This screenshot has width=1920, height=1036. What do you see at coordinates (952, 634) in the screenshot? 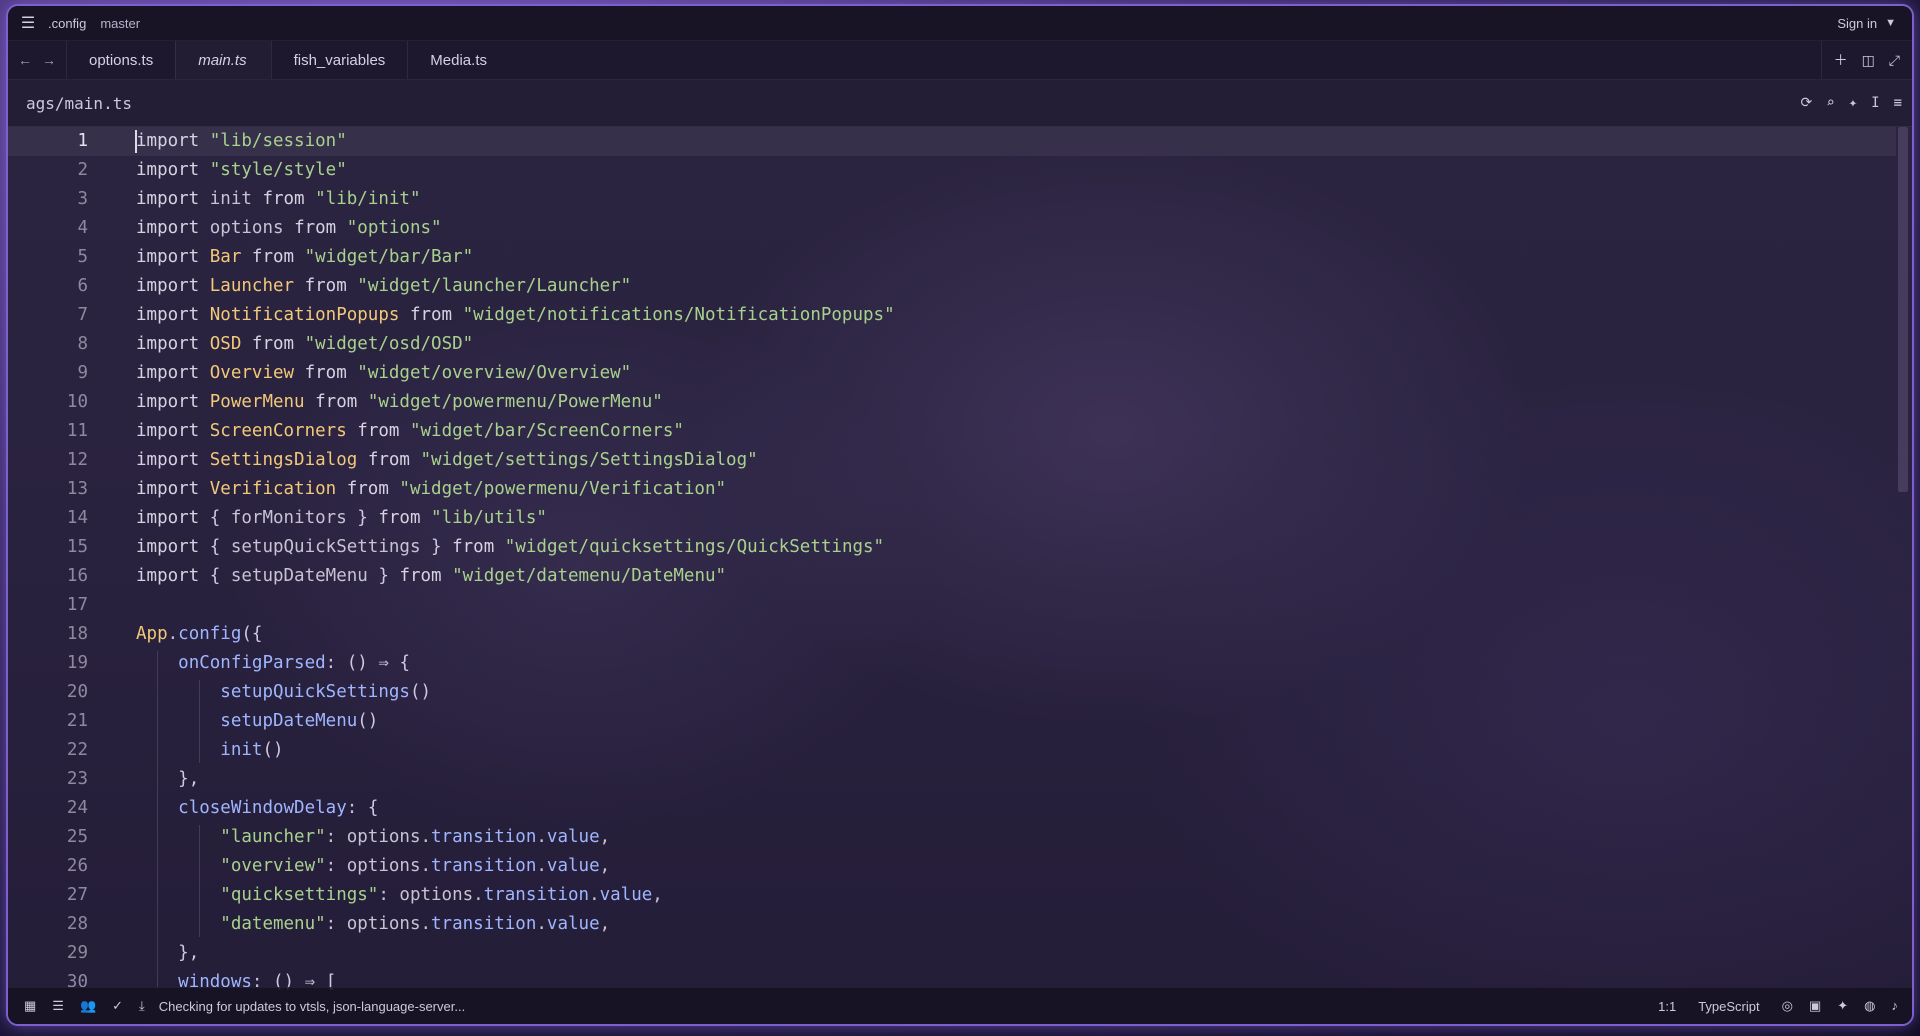
I see `code-line: 18 App.config({` at bounding box center [952, 634].